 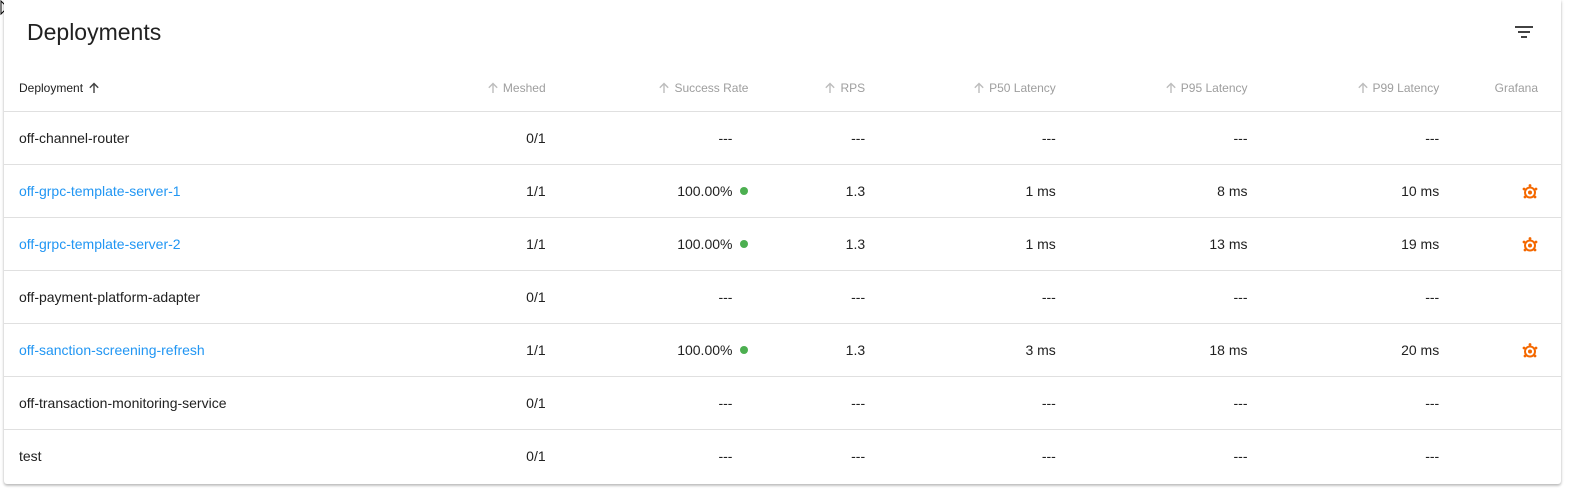 What do you see at coordinates (164, 138) in the screenshot?
I see `cell-deployment-name: off-channel-router` at bounding box center [164, 138].